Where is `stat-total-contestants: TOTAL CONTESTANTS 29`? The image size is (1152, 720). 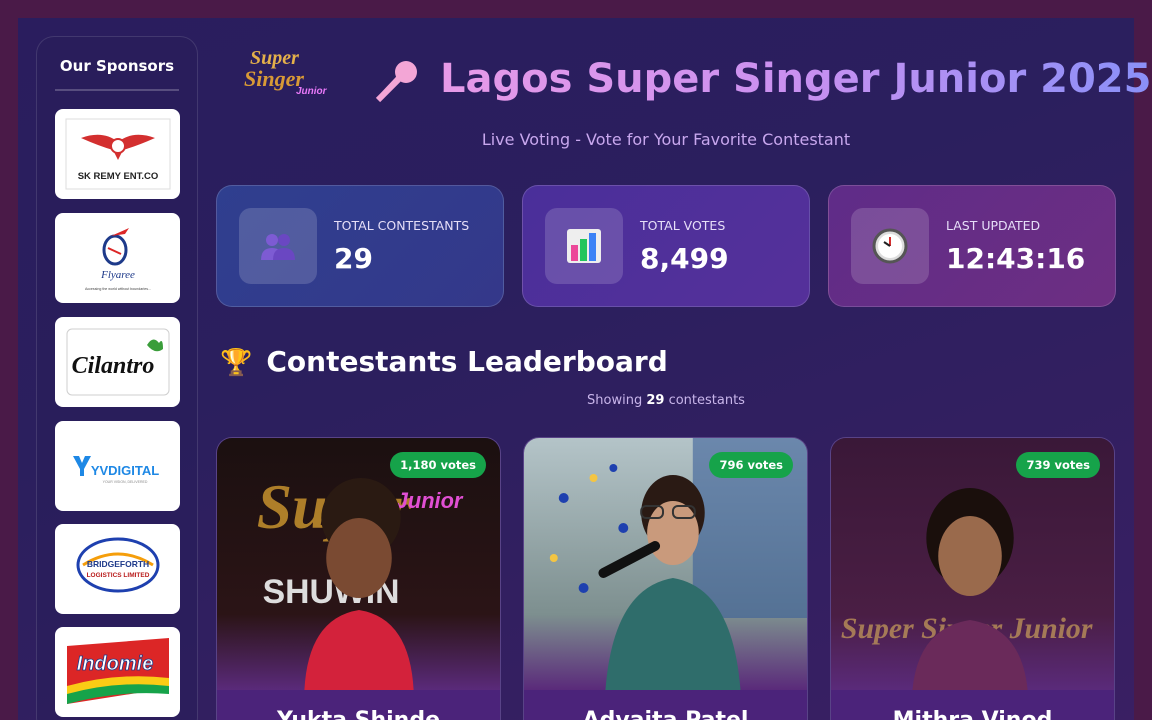
stat-total-contestants: TOTAL CONTESTANTS 29 is located at coordinates (360, 246).